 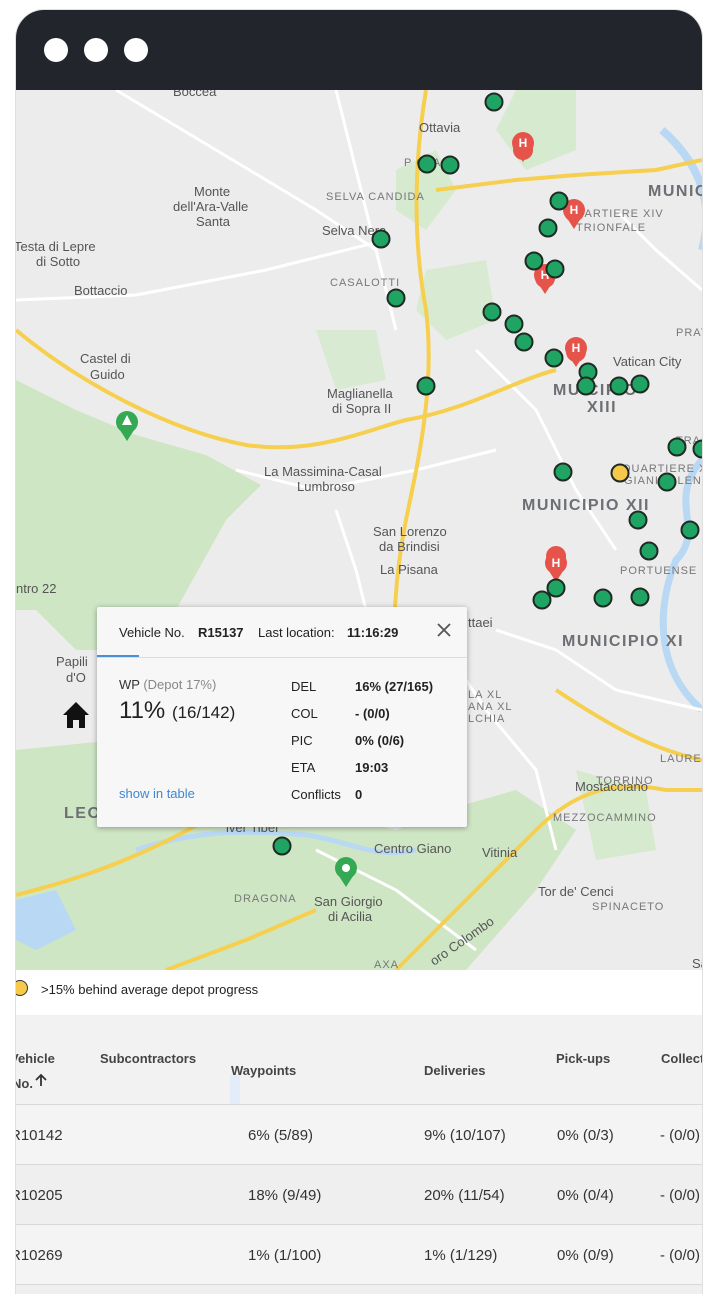 What do you see at coordinates (373, 632) in the screenshot?
I see `last-location-time: 11:16:29` at bounding box center [373, 632].